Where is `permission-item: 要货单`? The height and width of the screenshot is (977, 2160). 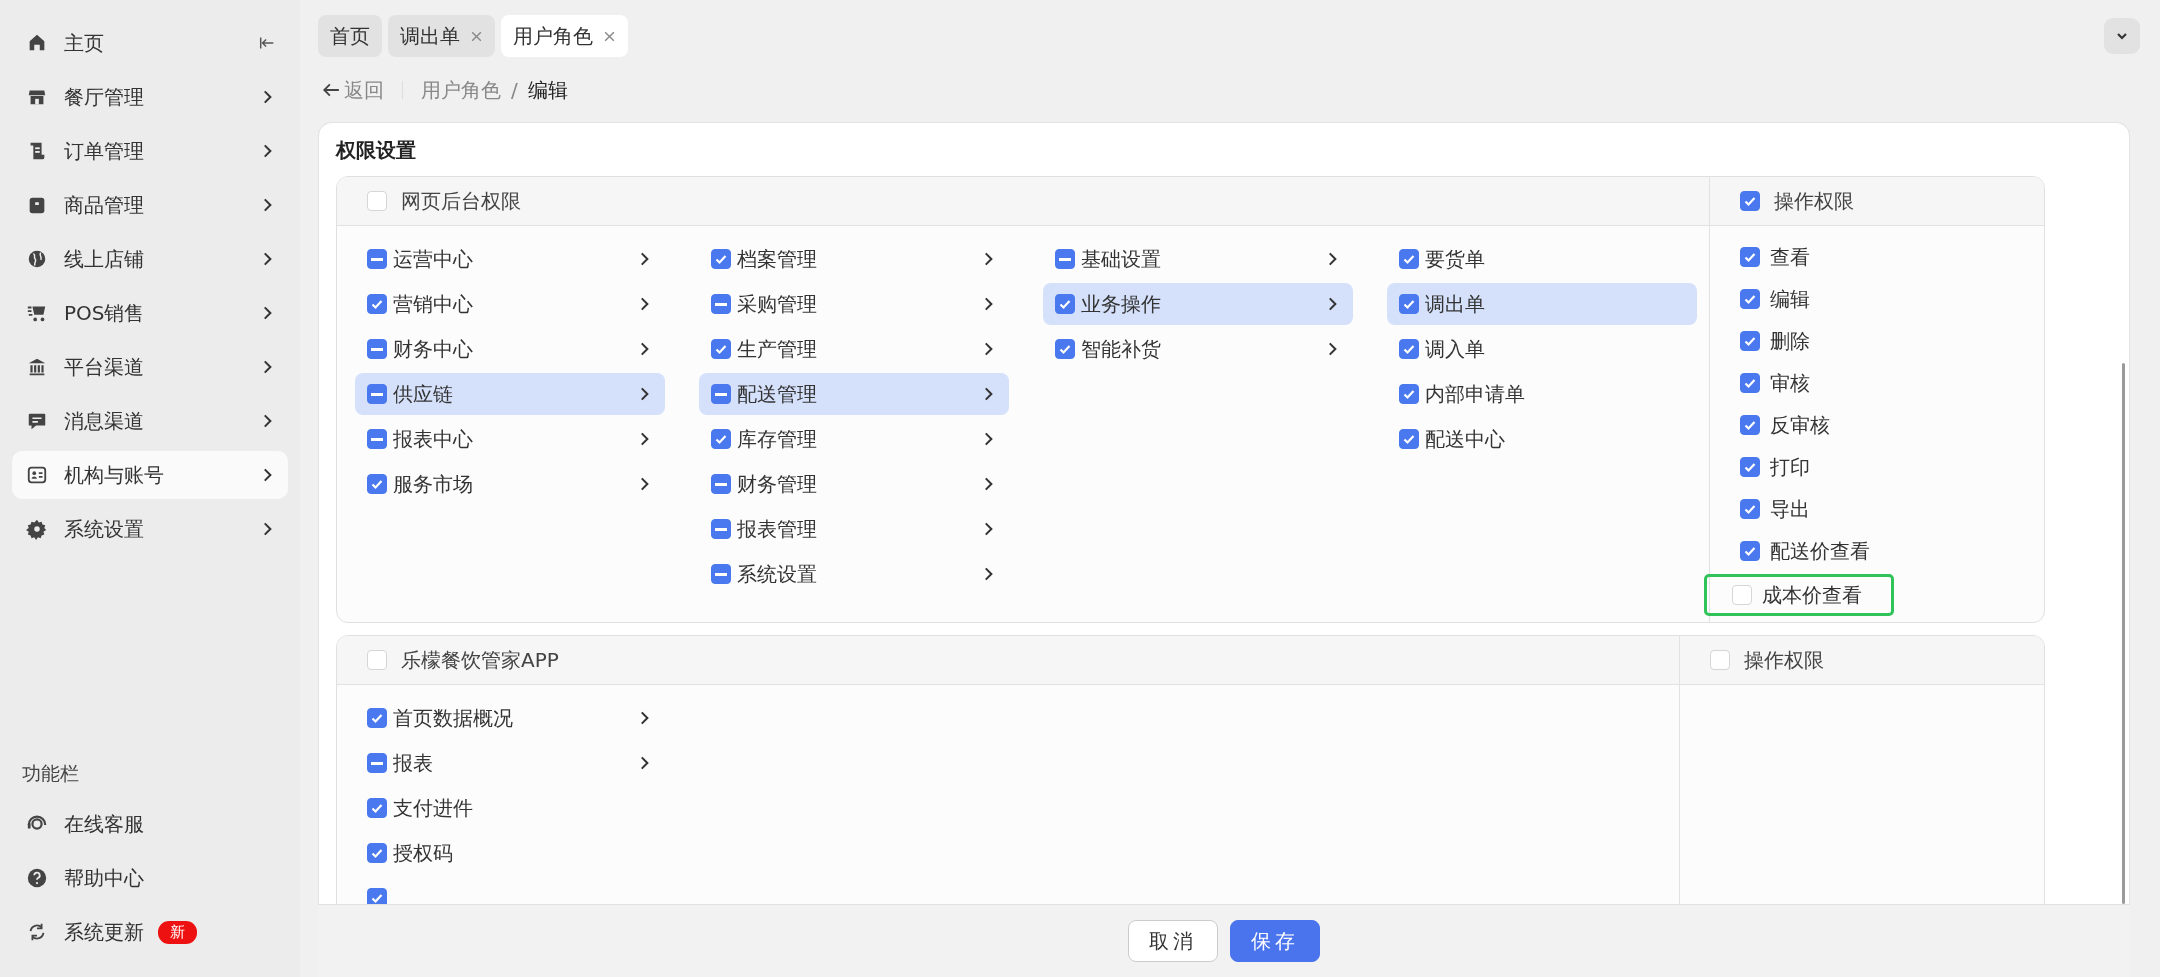 permission-item: 要货单 is located at coordinates (1542, 259).